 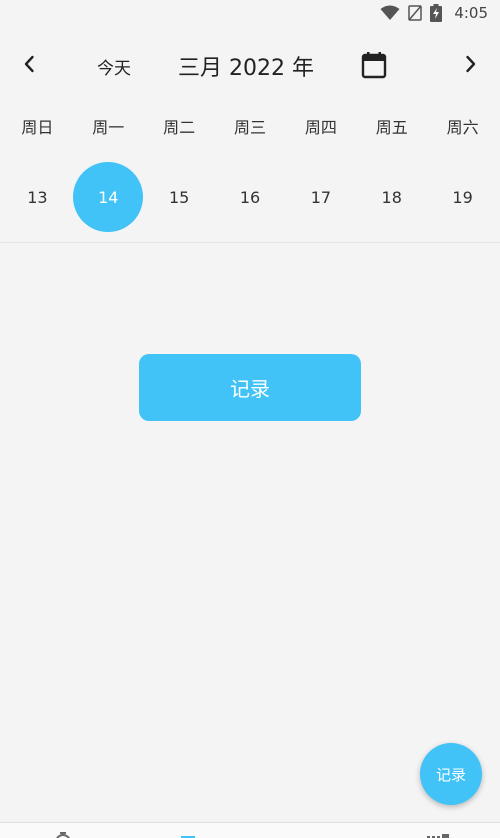 I want to click on date-cell: 18, so click(x=391, y=197).